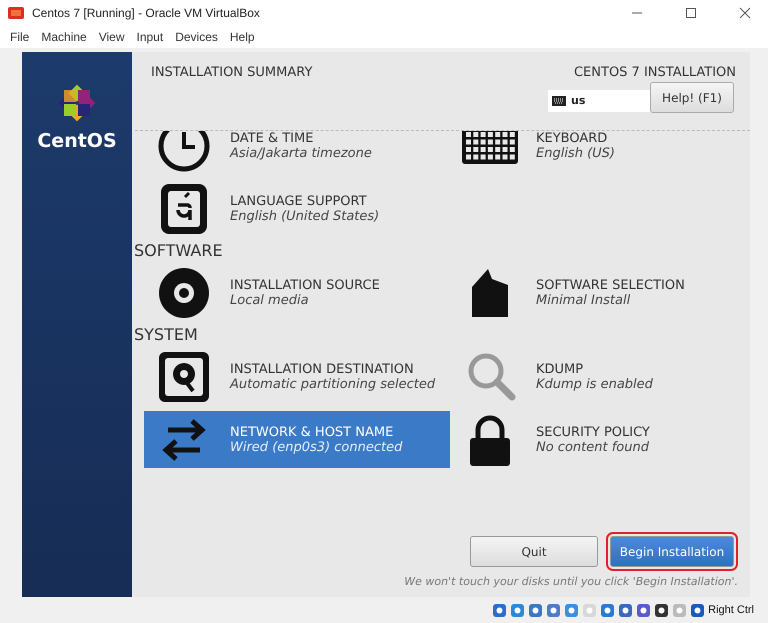 This screenshot has height=623, width=768. I want to click on spoke-item: KDUMP Kdump is enabled, so click(600, 376).